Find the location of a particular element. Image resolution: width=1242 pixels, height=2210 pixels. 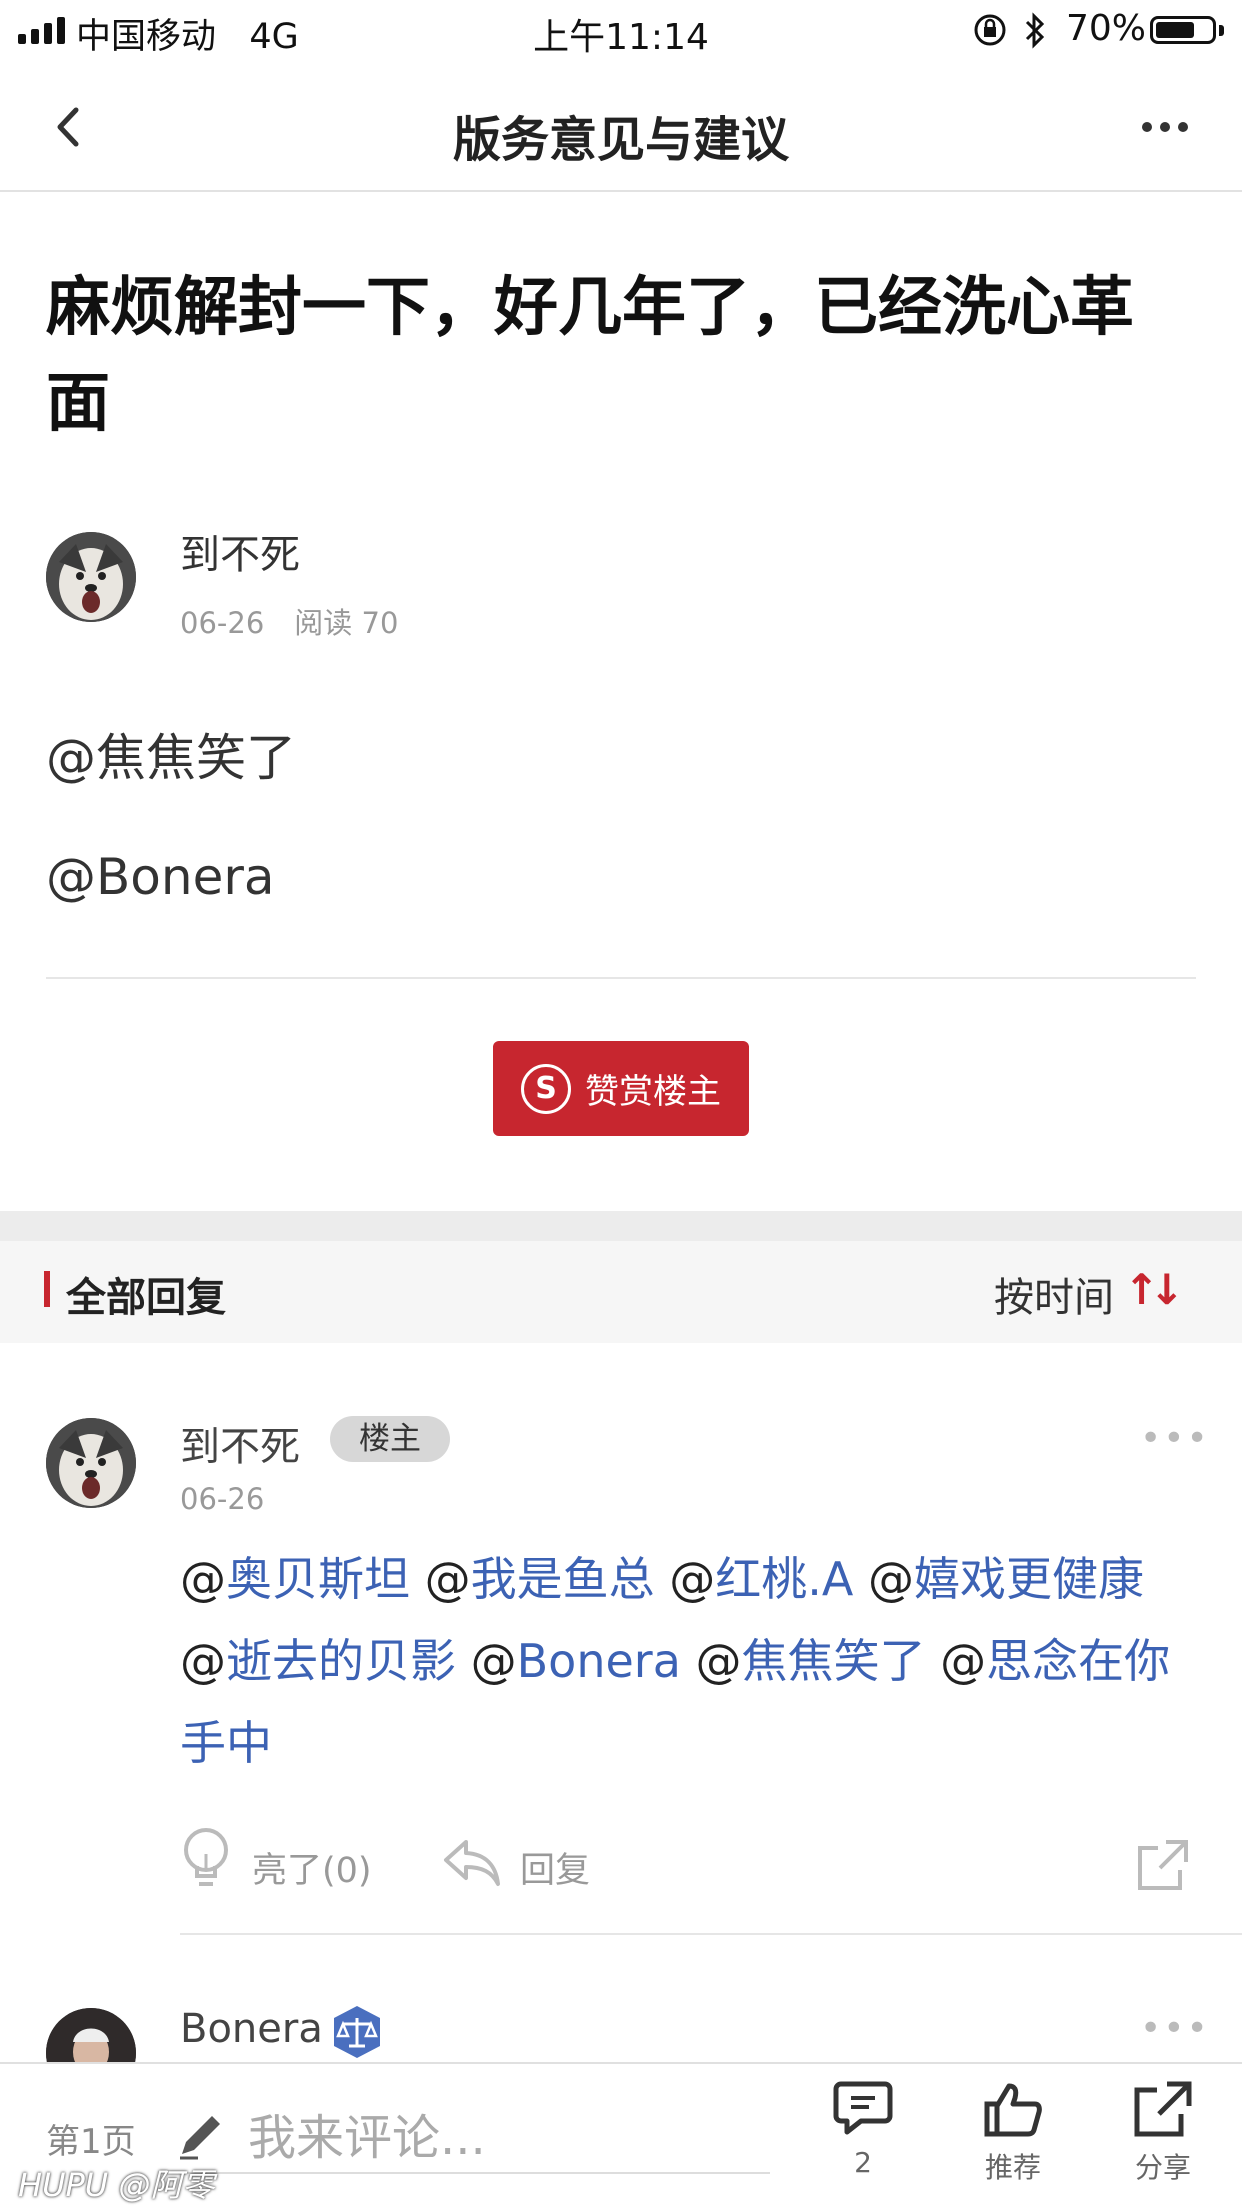

post-meta: 06-26 阅读 70 is located at coordinates (289, 621).